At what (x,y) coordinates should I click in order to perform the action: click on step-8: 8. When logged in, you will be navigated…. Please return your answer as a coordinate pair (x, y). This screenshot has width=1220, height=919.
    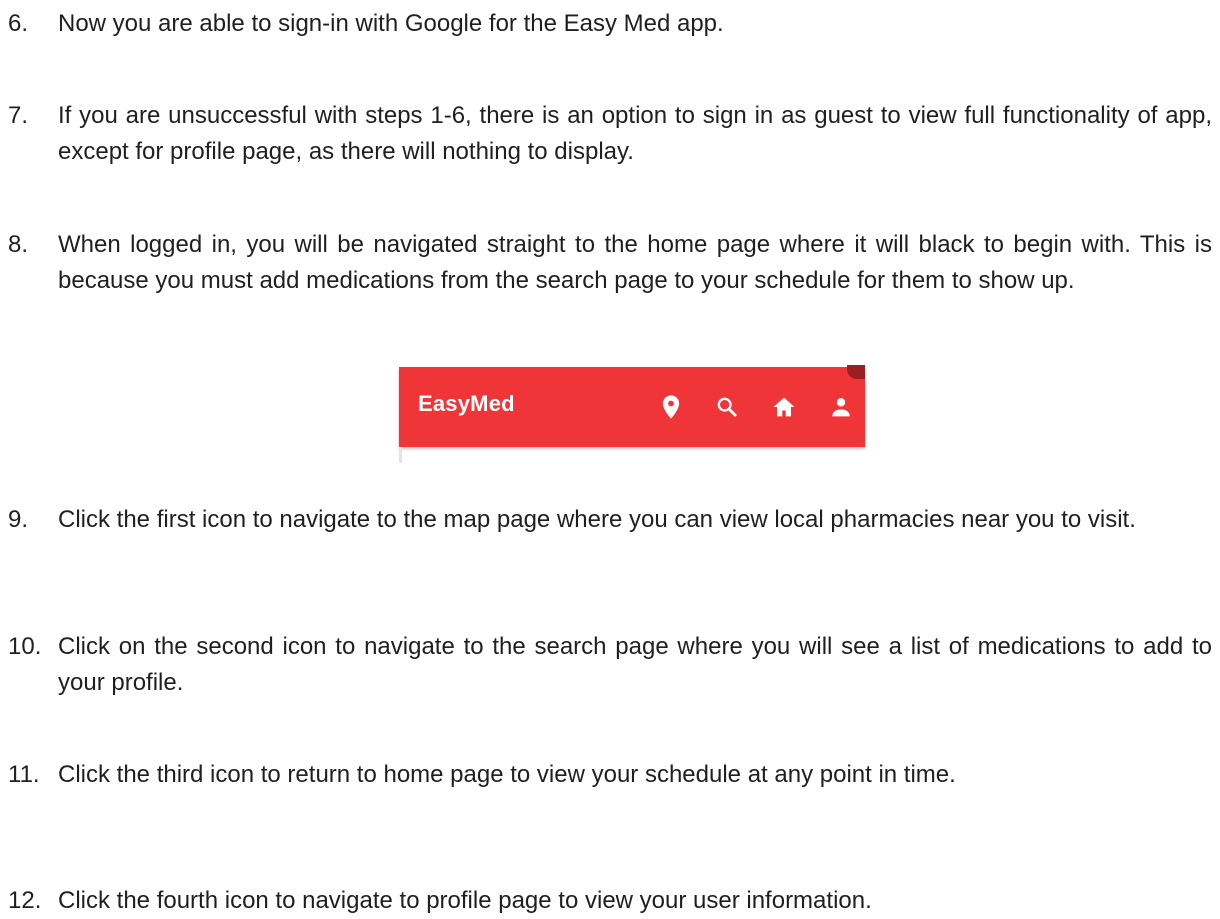
    Looking at the image, I should click on (610, 263).